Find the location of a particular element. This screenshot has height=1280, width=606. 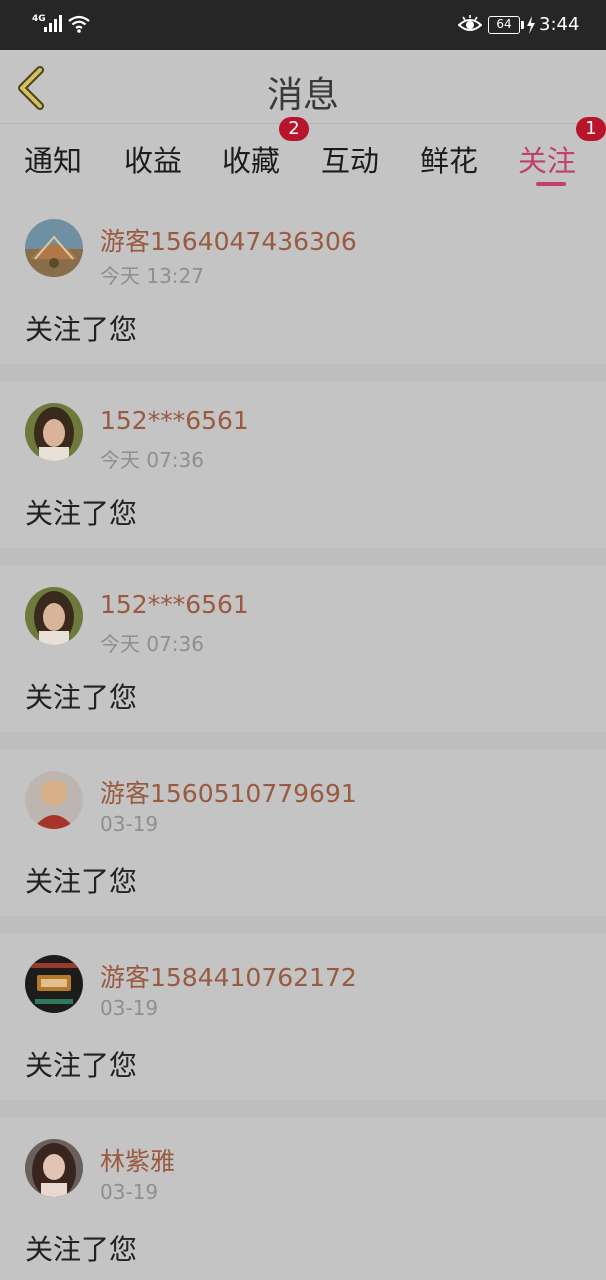

battery-icon: 64 is located at coordinates (504, 25).